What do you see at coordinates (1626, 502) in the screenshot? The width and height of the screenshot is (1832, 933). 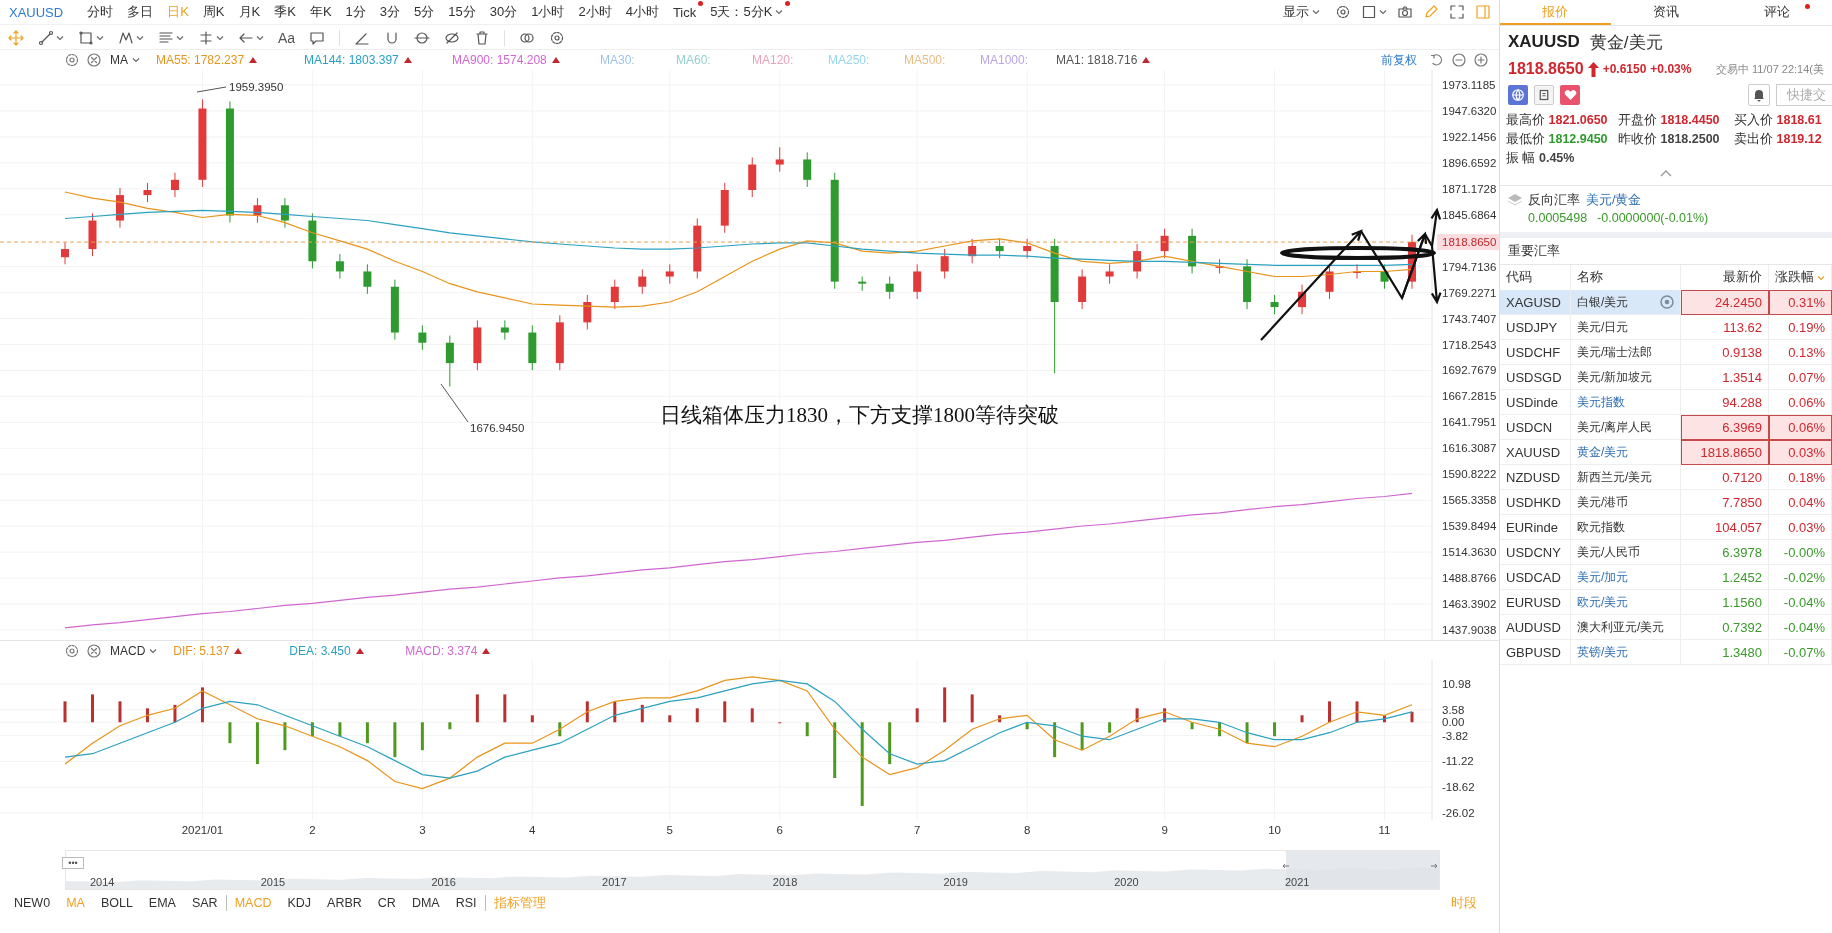 I see `table-cell: 美元/港币` at bounding box center [1626, 502].